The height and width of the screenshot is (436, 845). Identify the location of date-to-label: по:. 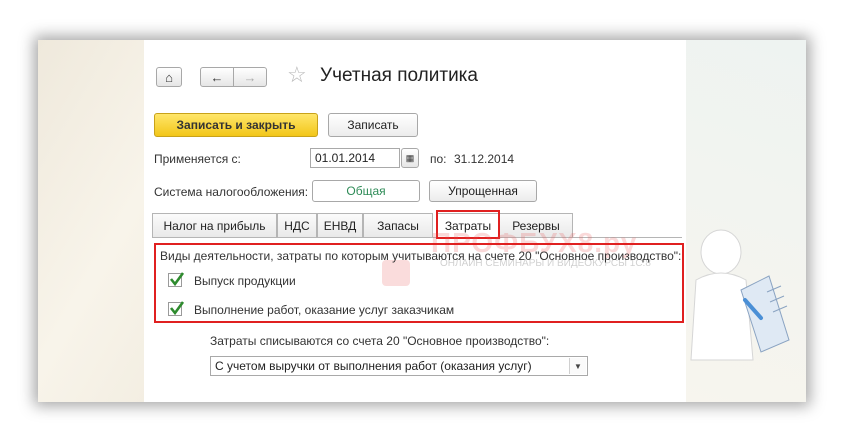
(438, 159).